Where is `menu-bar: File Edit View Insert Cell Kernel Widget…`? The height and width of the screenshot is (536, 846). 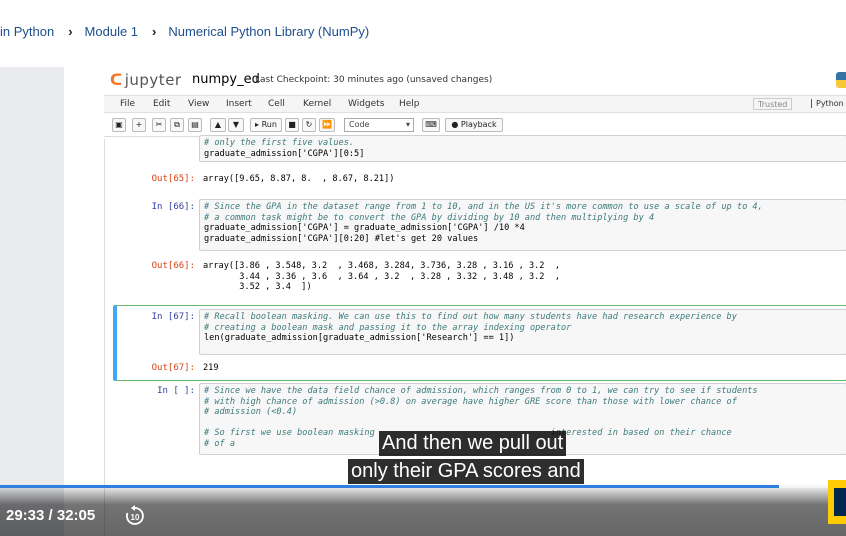
menu-bar: File Edit View Insert Cell Kernel Widget… is located at coordinates (475, 104).